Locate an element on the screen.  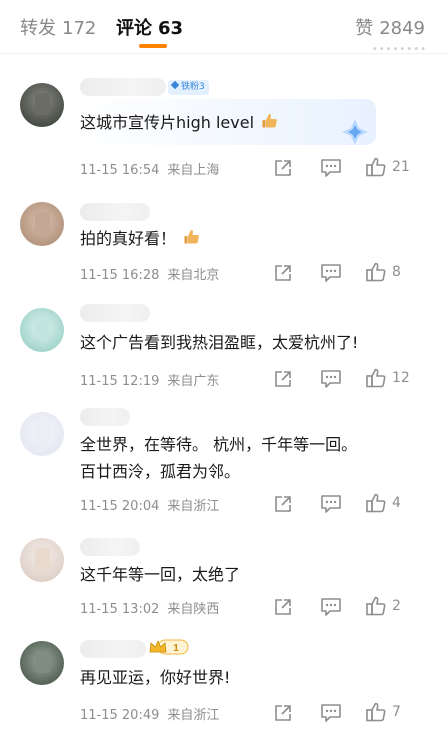
comment-location: 来自陕西 is located at coordinates (193, 609).